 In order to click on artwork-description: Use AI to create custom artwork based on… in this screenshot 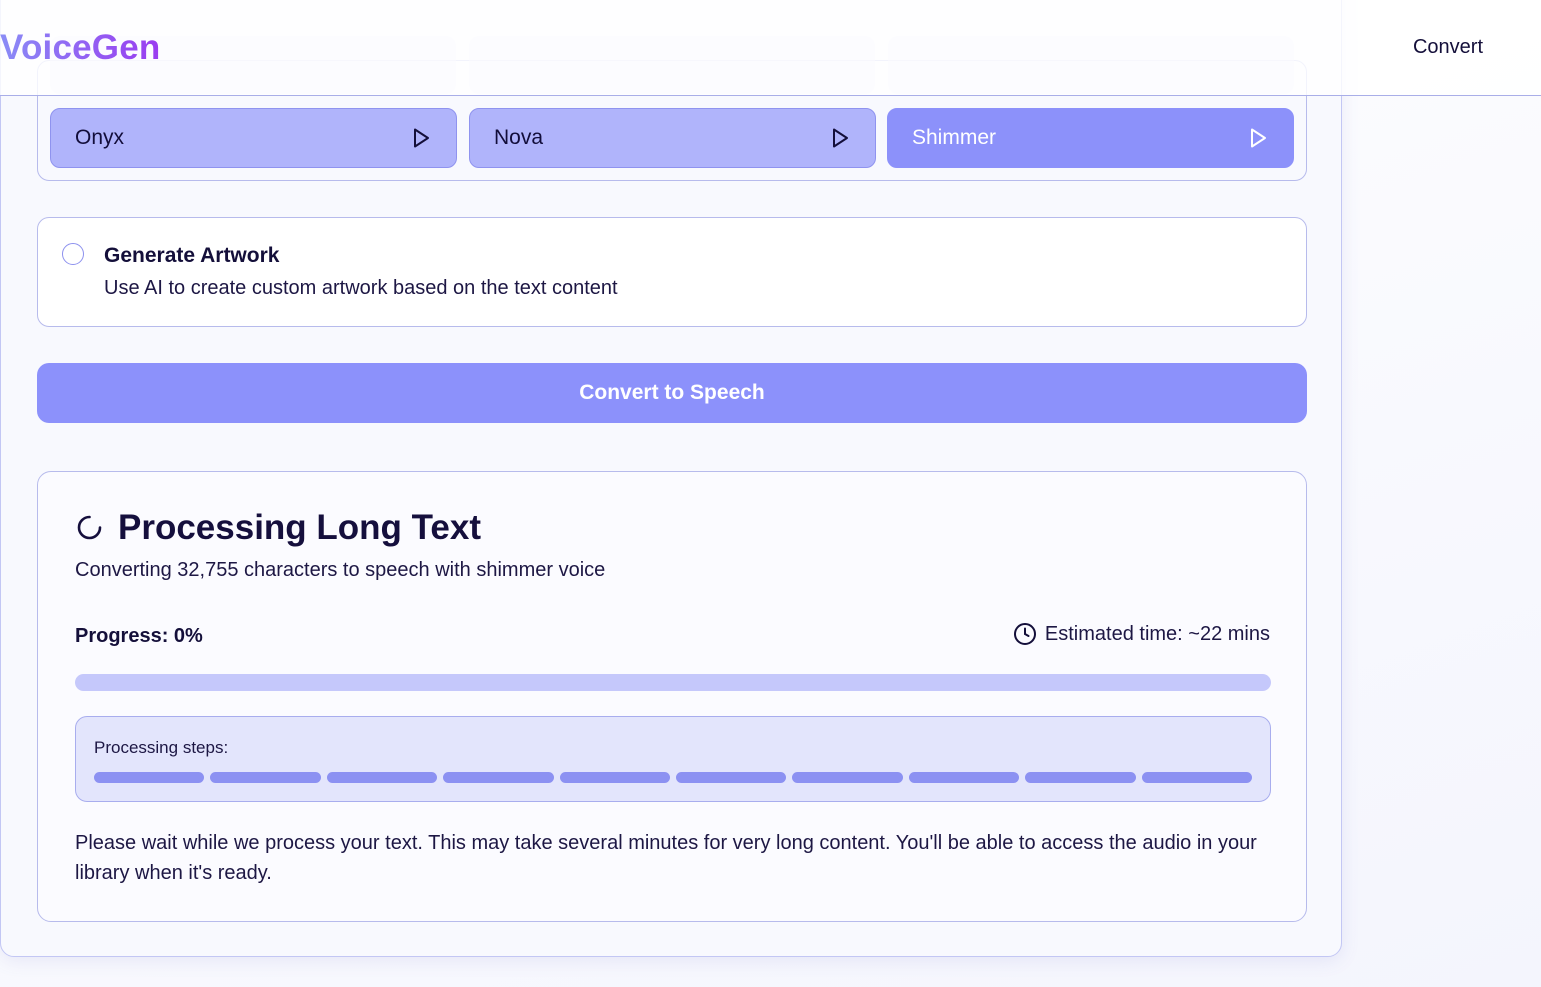, I will do `click(361, 288)`.